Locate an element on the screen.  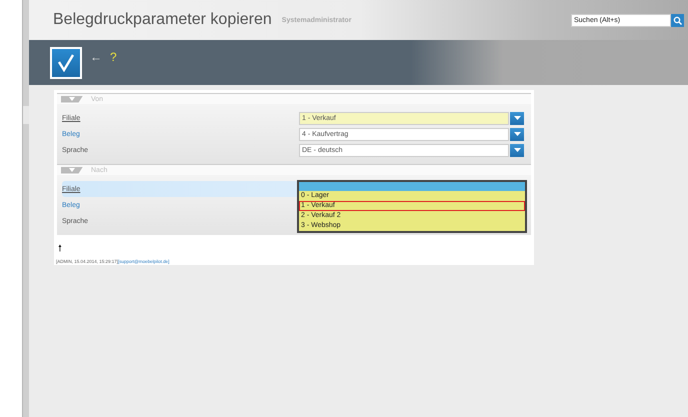
back-button: ← is located at coordinates (96, 57).